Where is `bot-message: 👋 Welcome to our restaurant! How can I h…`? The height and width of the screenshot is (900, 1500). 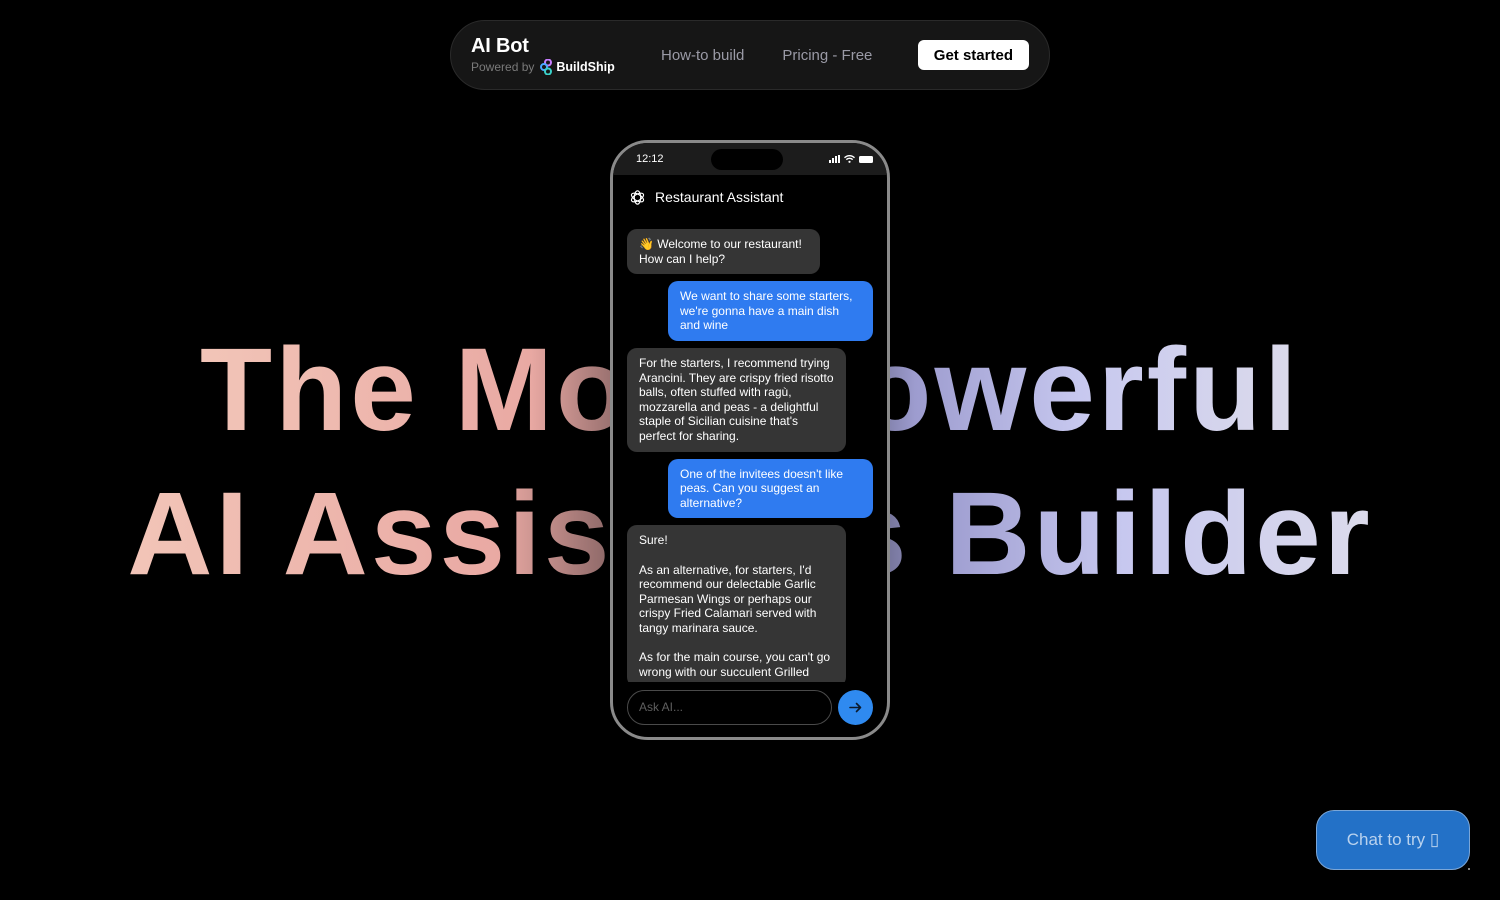 bot-message: 👋 Welcome to our restaurant! How can I h… is located at coordinates (723, 252).